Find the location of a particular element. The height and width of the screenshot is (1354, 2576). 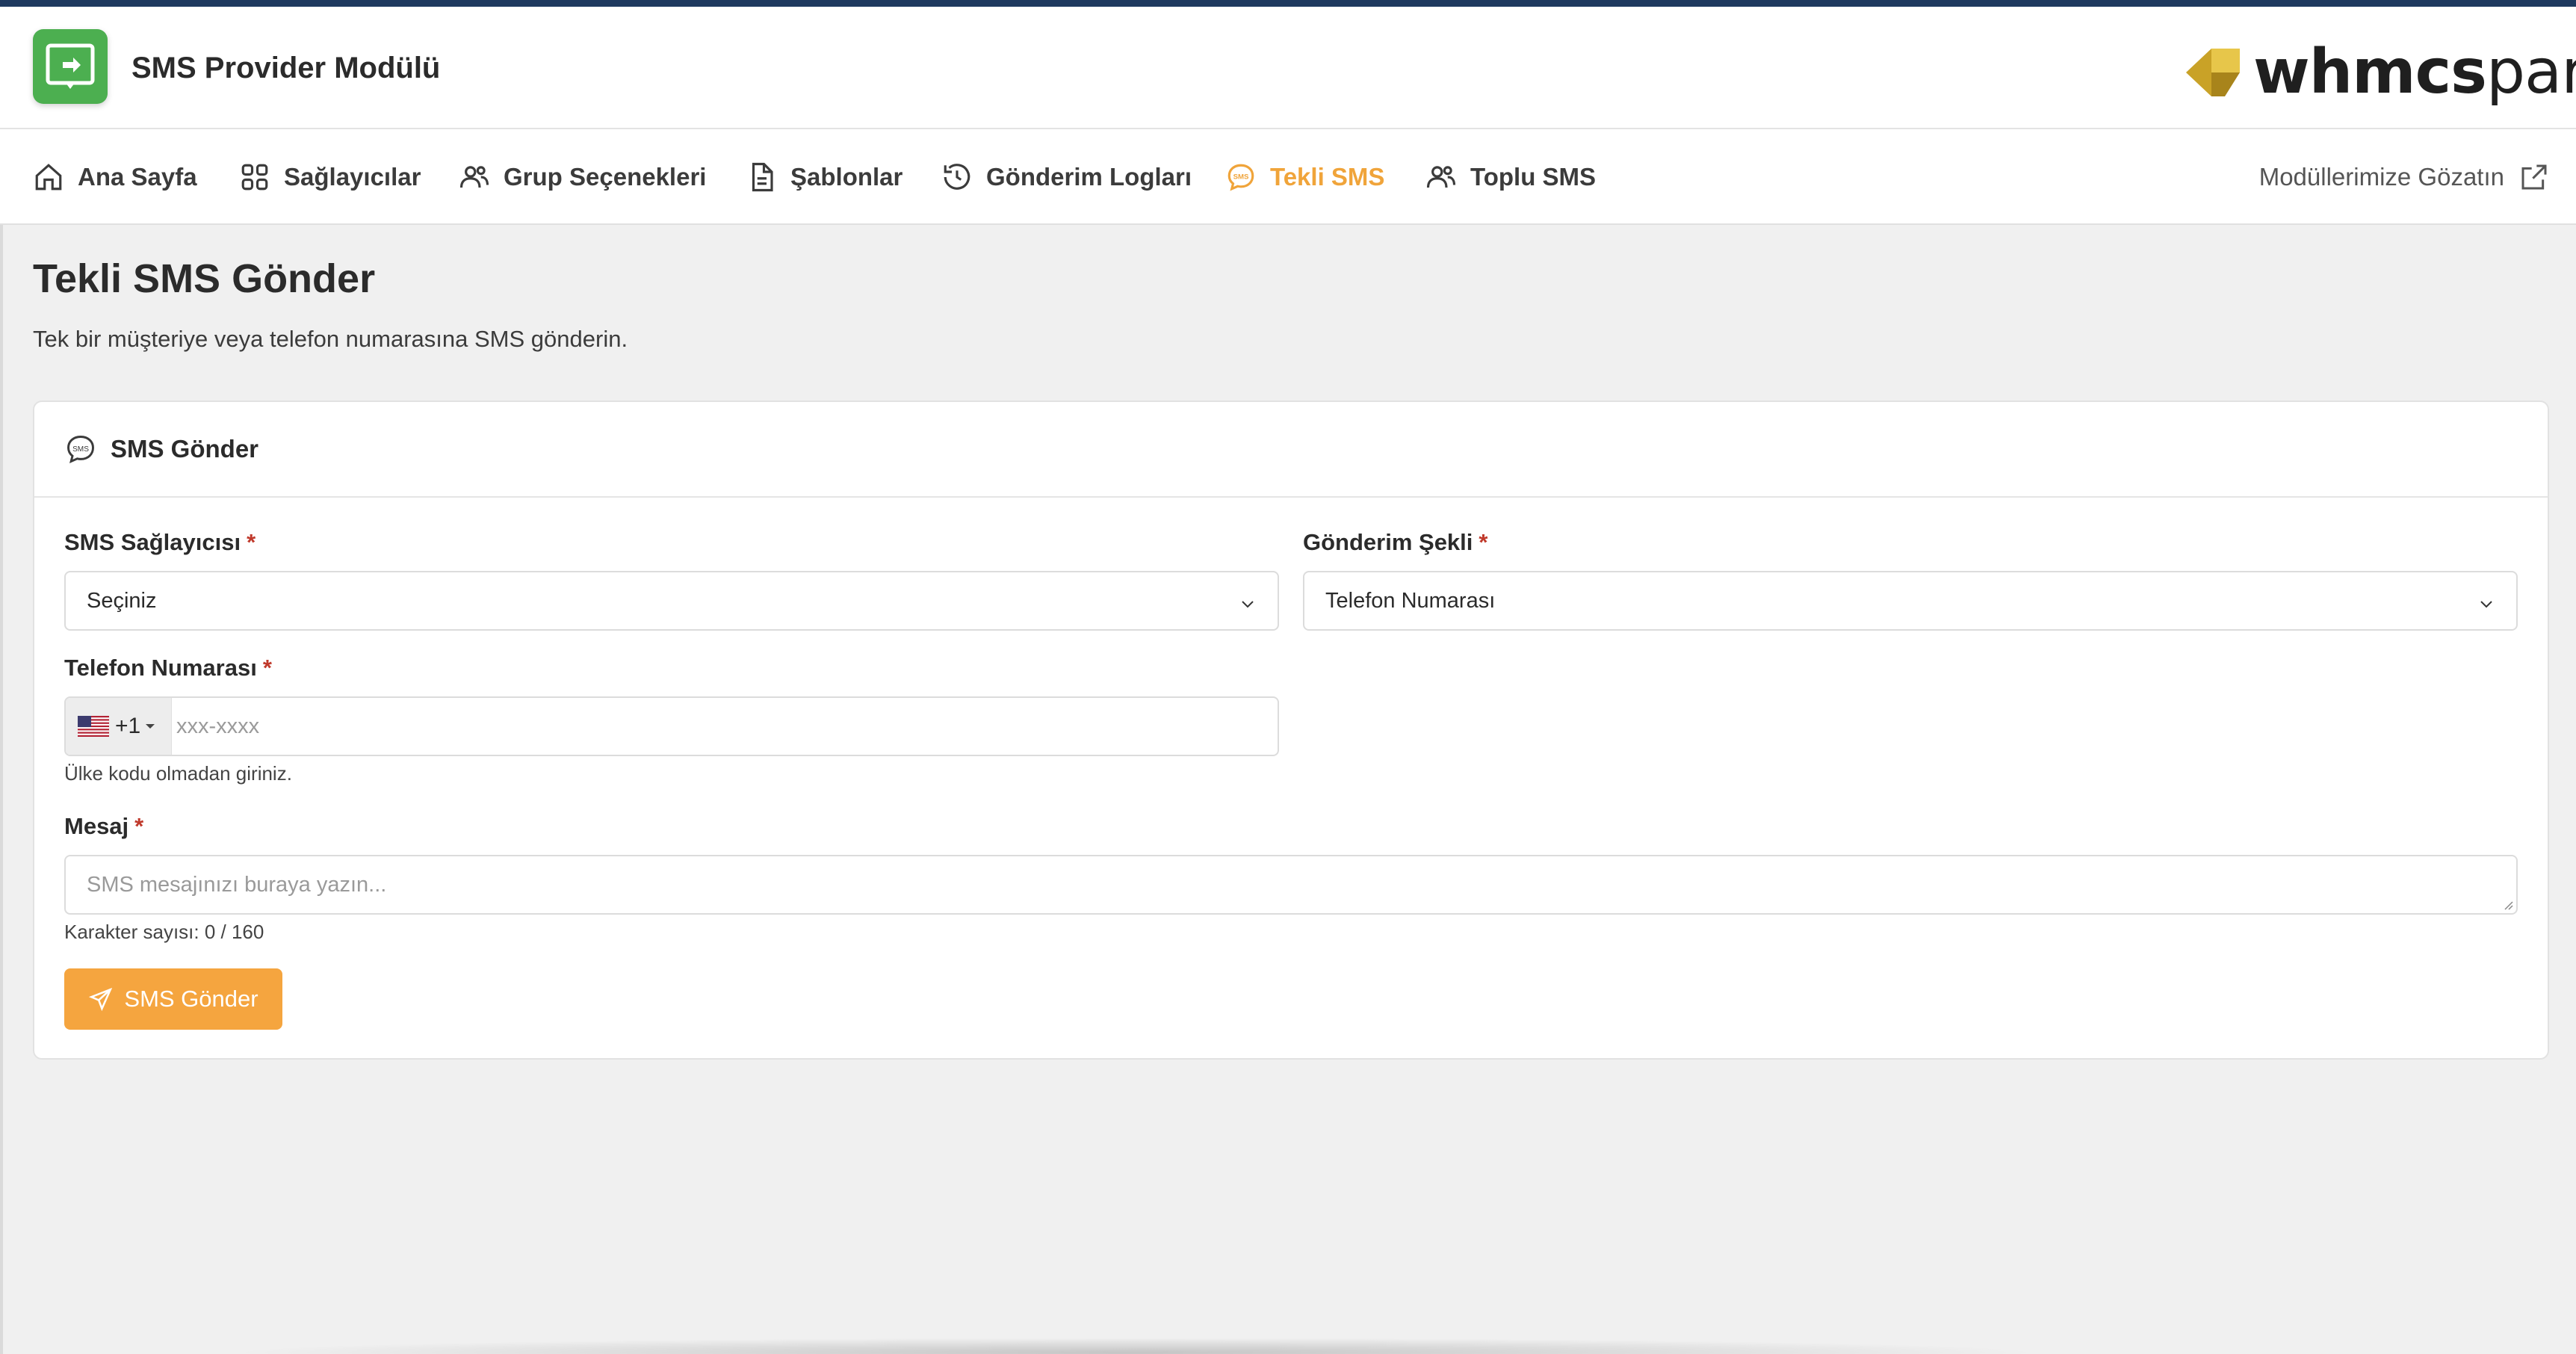

dial-code: +1 is located at coordinates (128, 726).